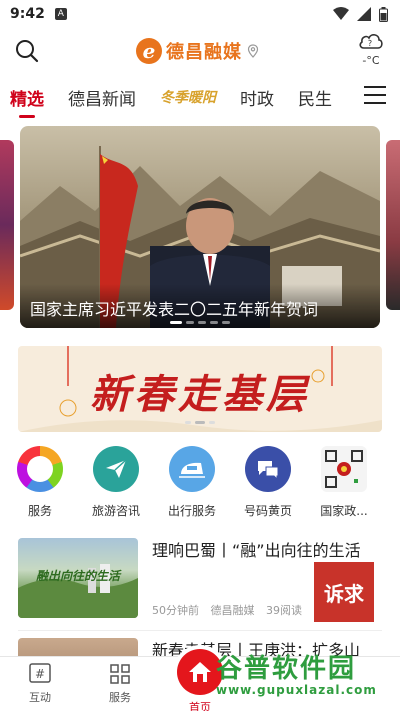 The image size is (400, 711). I want to click on tab-winter-sun: 冬季暖阳, so click(188, 97).